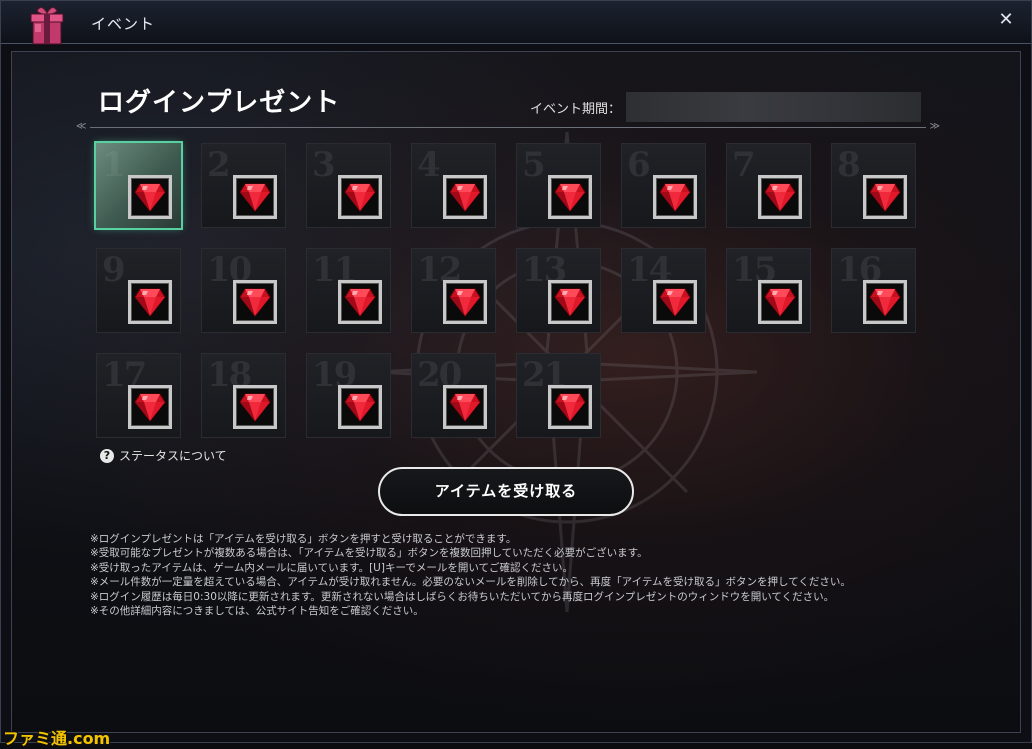 This screenshot has height=749, width=1032. Describe the element at coordinates (534, 165) in the screenshot. I see `day-number: 5` at that location.